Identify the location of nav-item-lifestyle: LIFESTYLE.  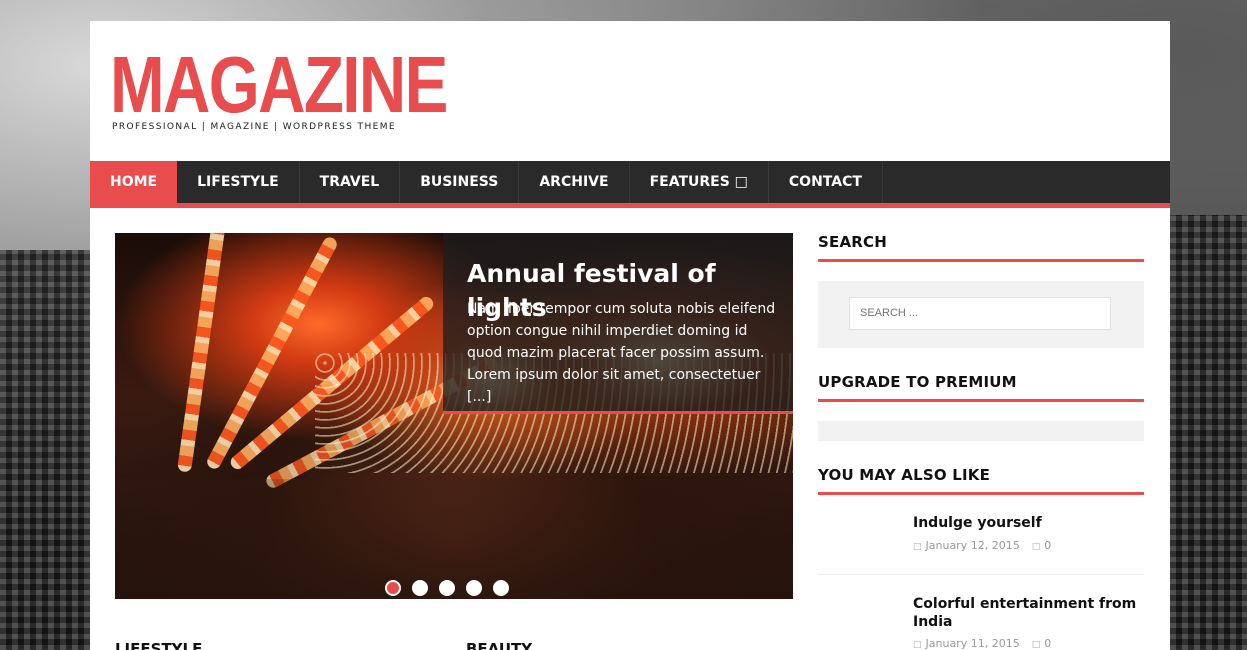
(238, 182).